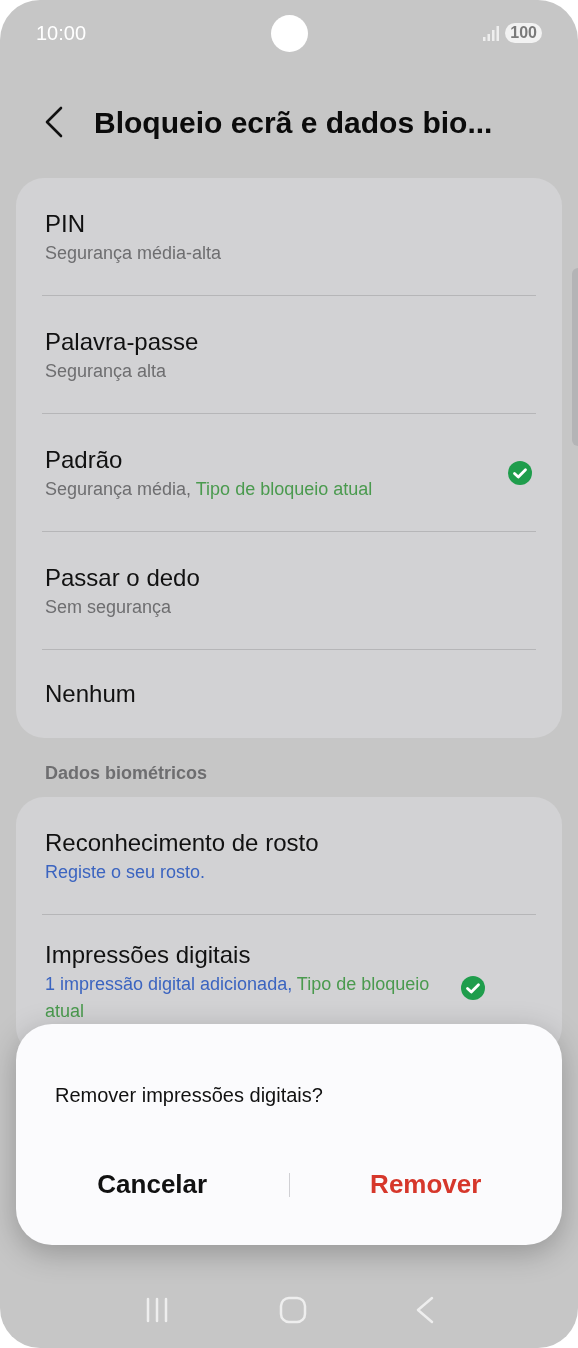 The width and height of the screenshot is (578, 1348). What do you see at coordinates (238, 998) in the screenshot?
I see `item-subtitle: 1 impressão digital adicionada, Tipo de bloqueio atual` at bounding box center [238, 998].